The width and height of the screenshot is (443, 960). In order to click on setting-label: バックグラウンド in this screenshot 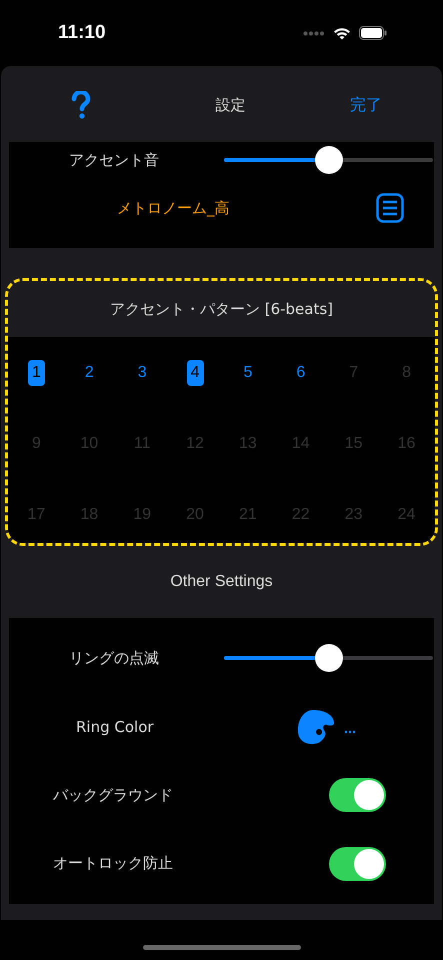, I will do `click(113, 795)`.